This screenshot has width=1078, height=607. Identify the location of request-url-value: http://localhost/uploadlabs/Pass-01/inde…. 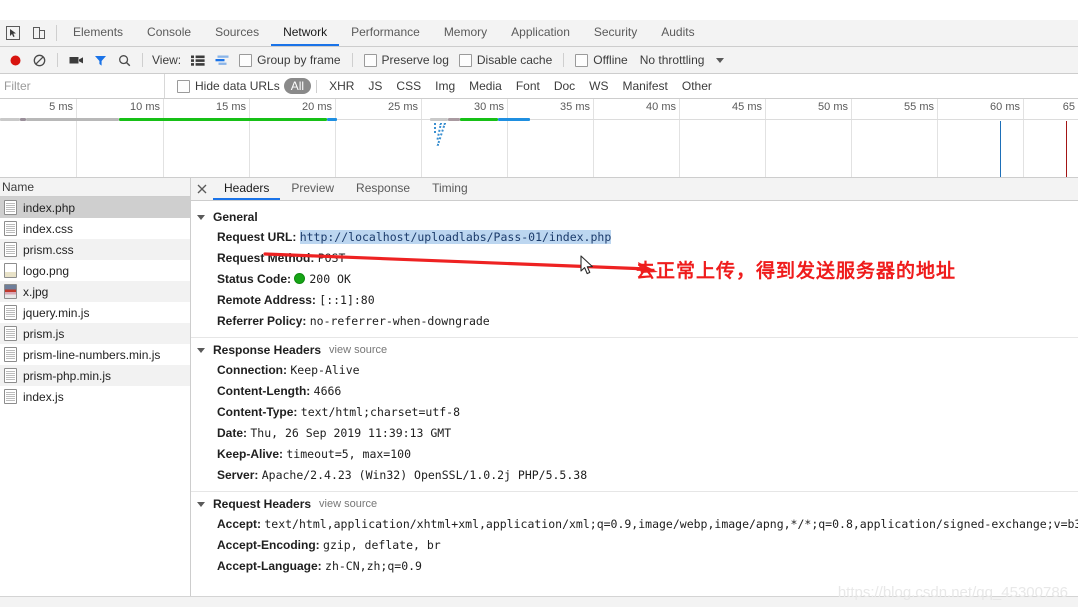
(455, 237).